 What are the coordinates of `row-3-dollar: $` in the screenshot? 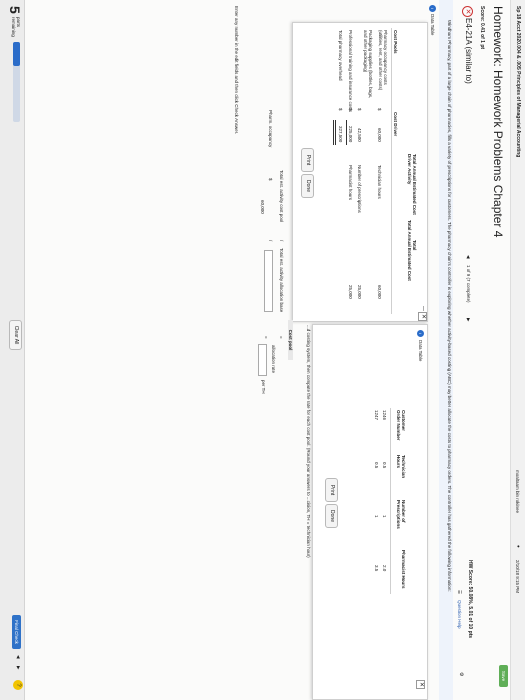 It's located at (350, 109).